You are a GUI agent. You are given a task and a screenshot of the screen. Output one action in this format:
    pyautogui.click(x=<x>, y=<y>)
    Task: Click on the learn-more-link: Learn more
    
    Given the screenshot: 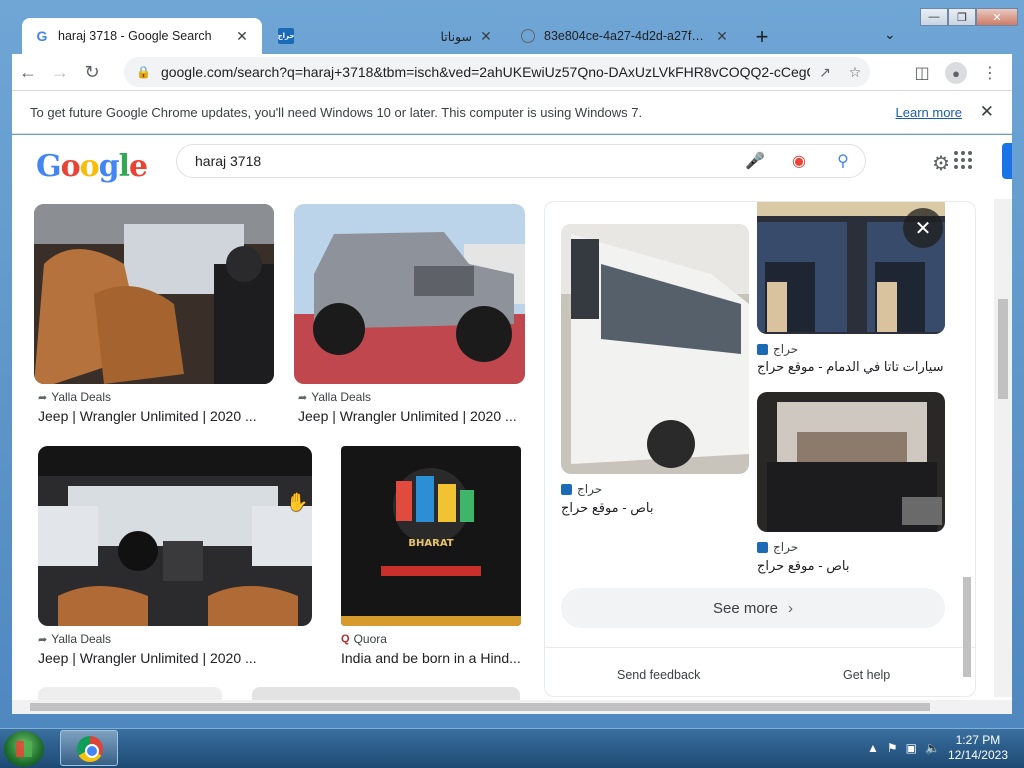 What is the action you would take?
    pyautogui.click(x=929, y=112)
    